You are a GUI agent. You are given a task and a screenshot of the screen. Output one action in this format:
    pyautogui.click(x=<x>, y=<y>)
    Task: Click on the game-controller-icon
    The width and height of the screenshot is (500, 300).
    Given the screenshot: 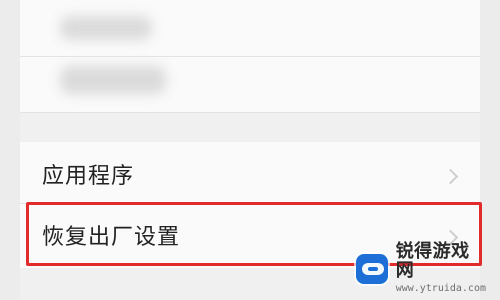 What is the action you would take?
    pyautogui.click(x=372, y=269)
    